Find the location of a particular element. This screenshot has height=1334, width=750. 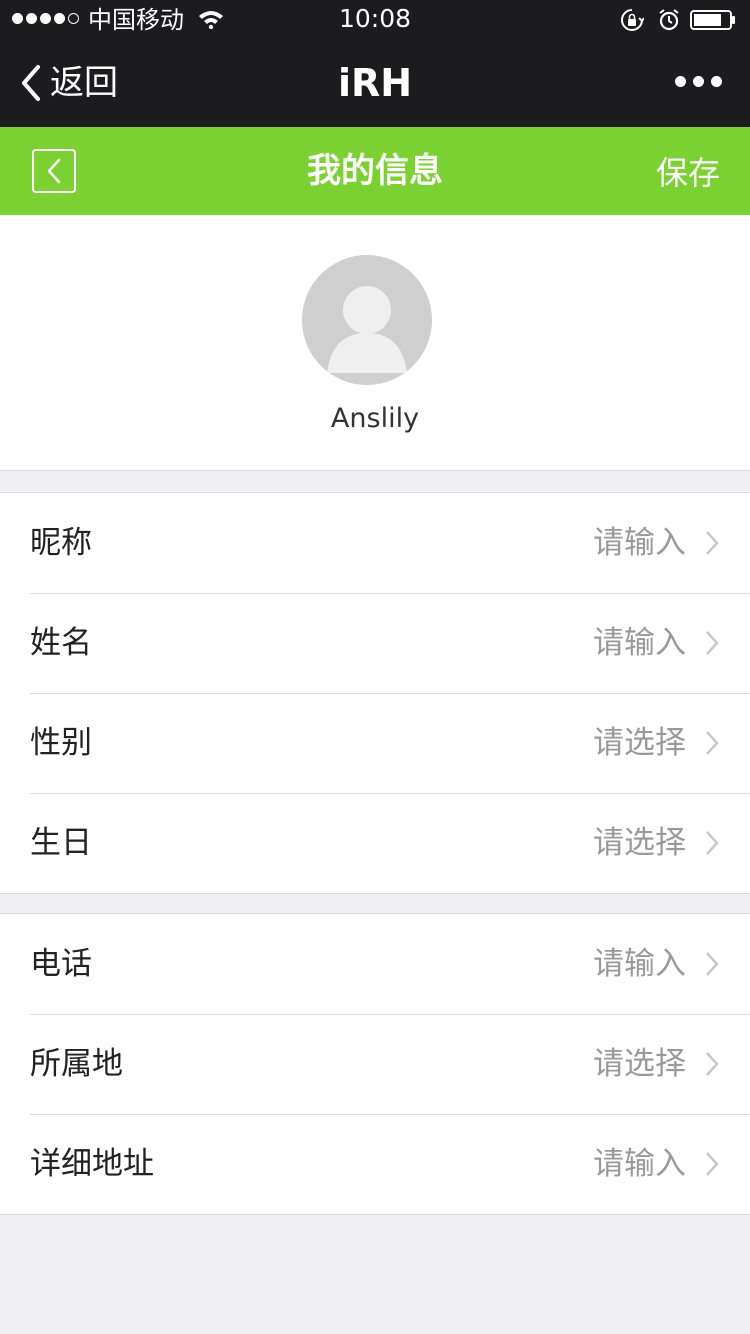

page-title: 我的信息 is located at coordinates (375, 171).